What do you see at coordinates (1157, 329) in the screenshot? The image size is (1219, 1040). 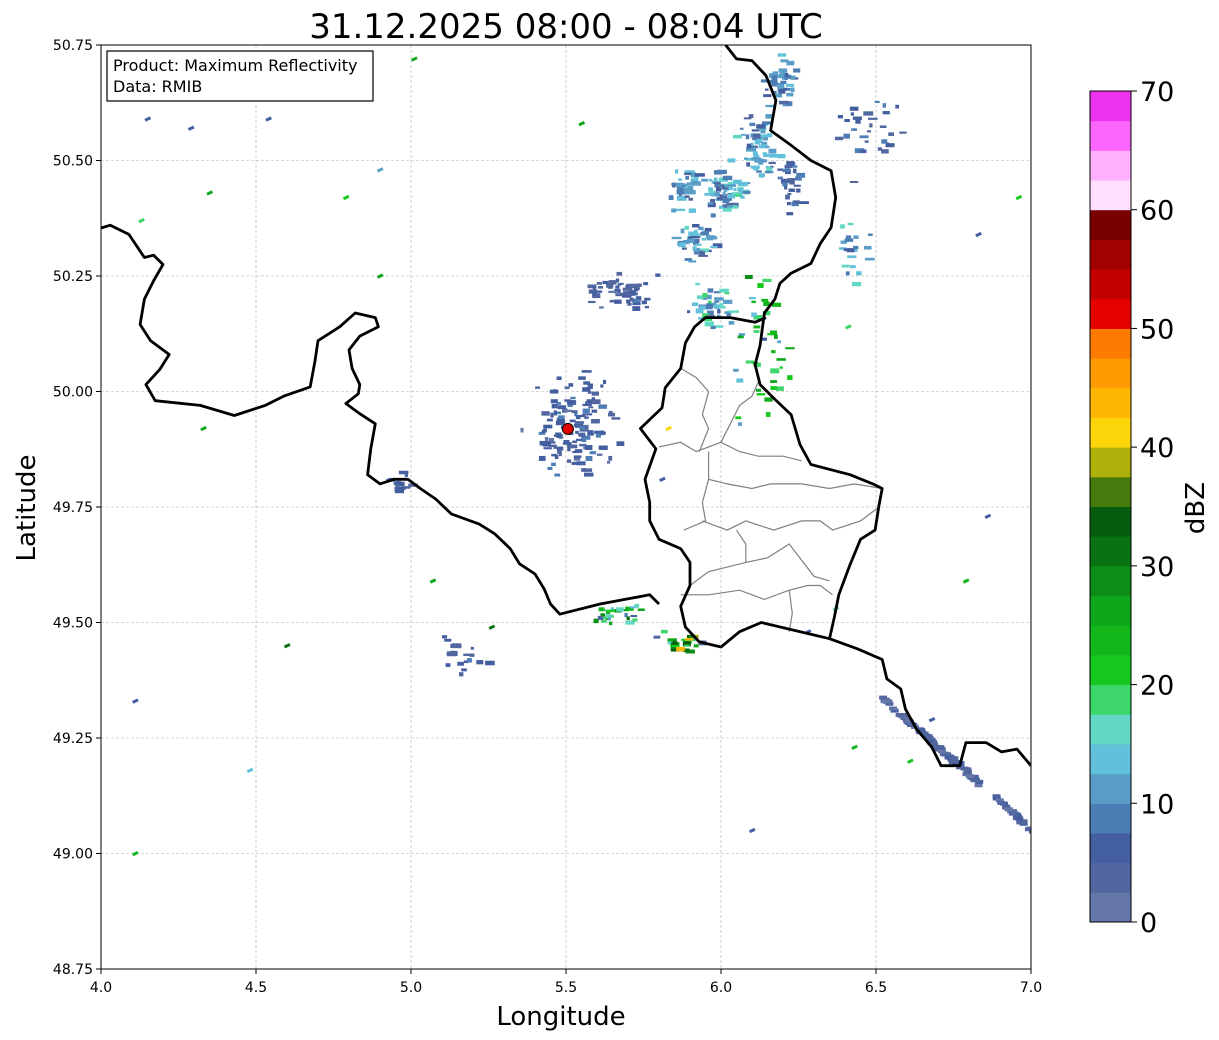 I see `colorbar-tick-label: 50` at bounding box center [1157, 329].